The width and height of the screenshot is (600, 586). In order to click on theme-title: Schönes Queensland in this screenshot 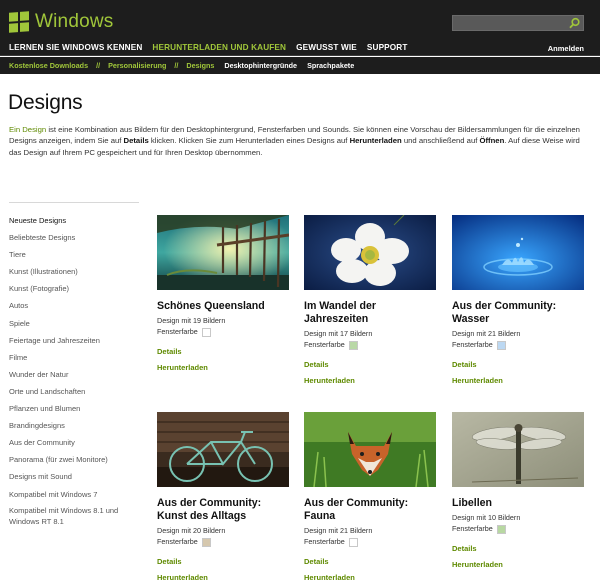, I will do `click(211, 306)`.